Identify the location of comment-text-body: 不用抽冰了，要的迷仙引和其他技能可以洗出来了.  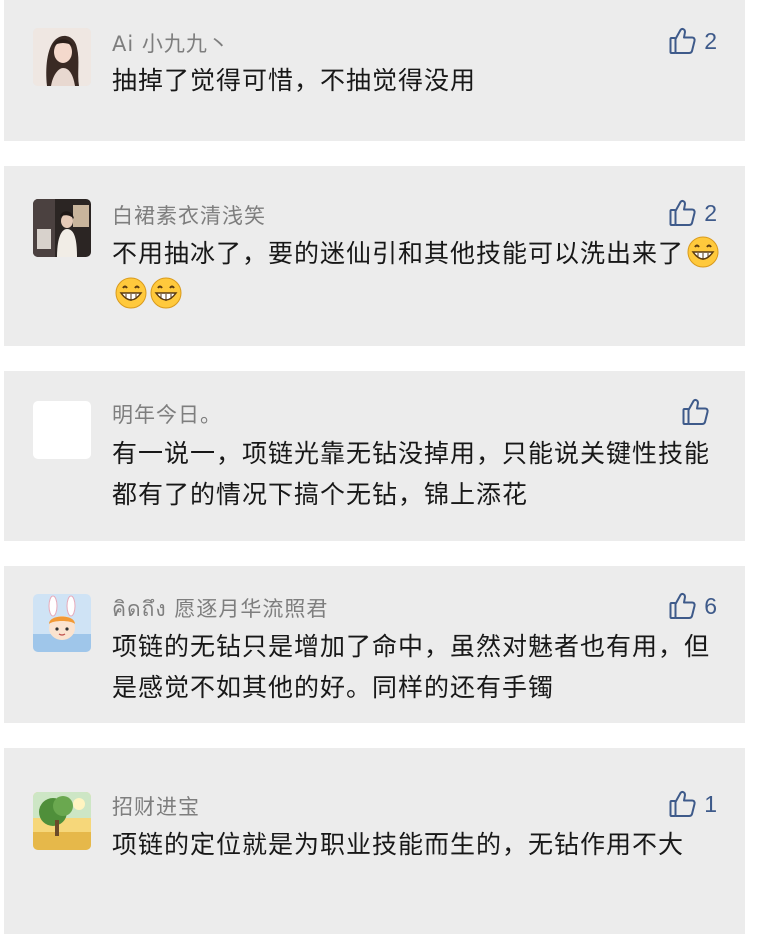
(398, 253).